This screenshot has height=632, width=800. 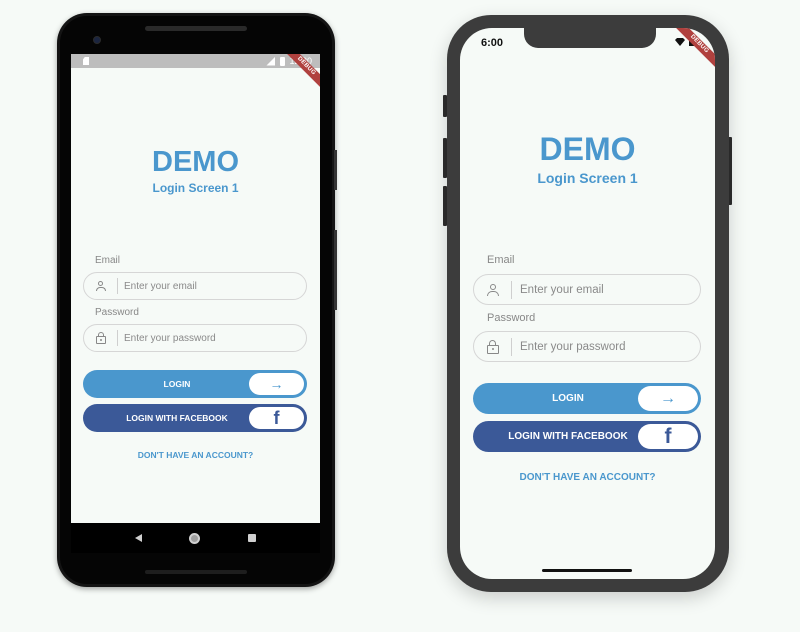 I want to click on recent-apps-icon, so click(x=252, y=538).